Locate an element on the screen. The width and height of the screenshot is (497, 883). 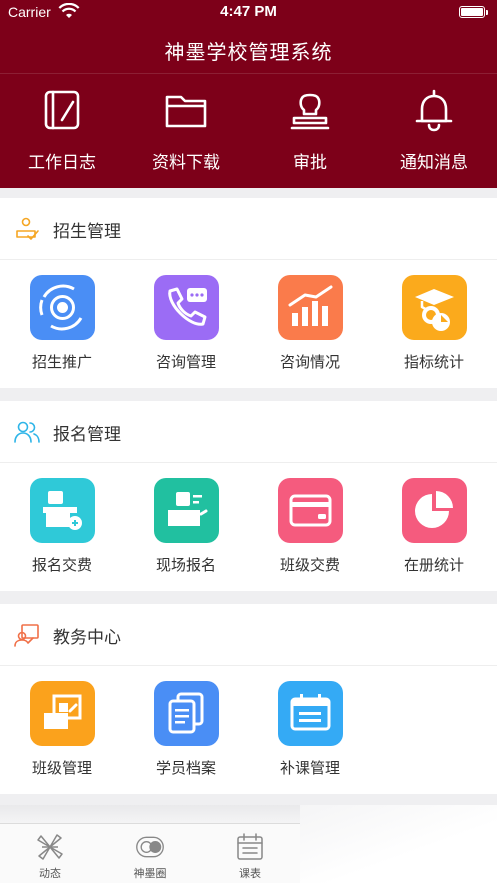
card-icon is located at coordinates (310, 510).